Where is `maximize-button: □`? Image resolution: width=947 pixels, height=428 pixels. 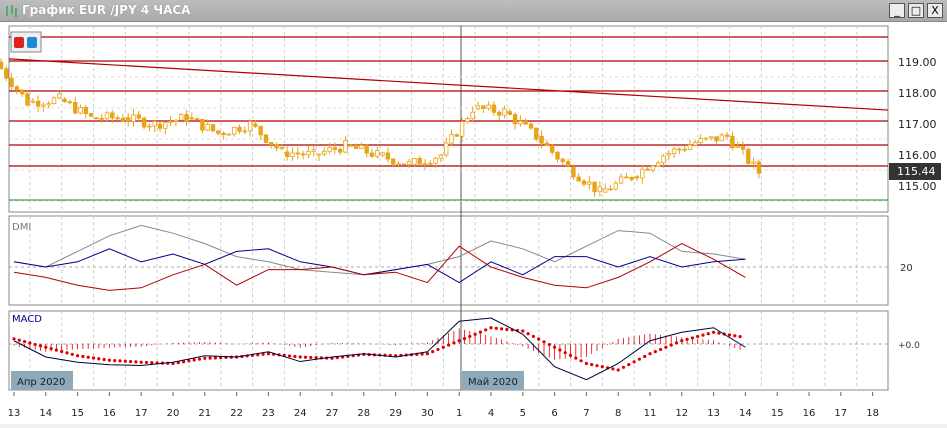
maximize-button: □ is located at coordinates (916, 10).